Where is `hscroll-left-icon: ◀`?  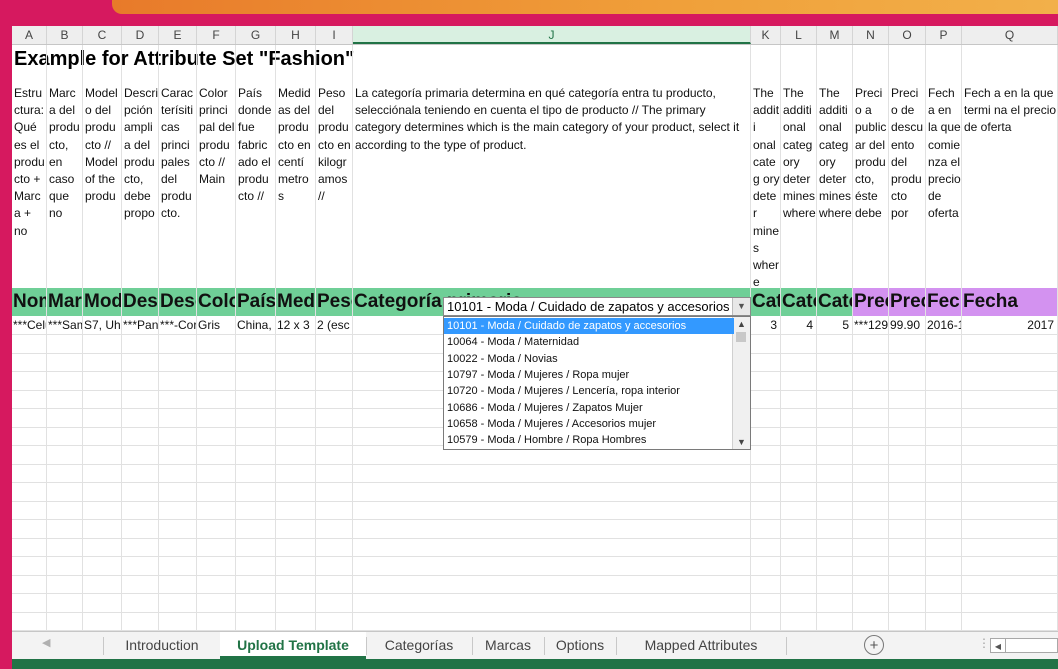 hscroll-left-icon: ◀ is located at coordinates (998, 645).